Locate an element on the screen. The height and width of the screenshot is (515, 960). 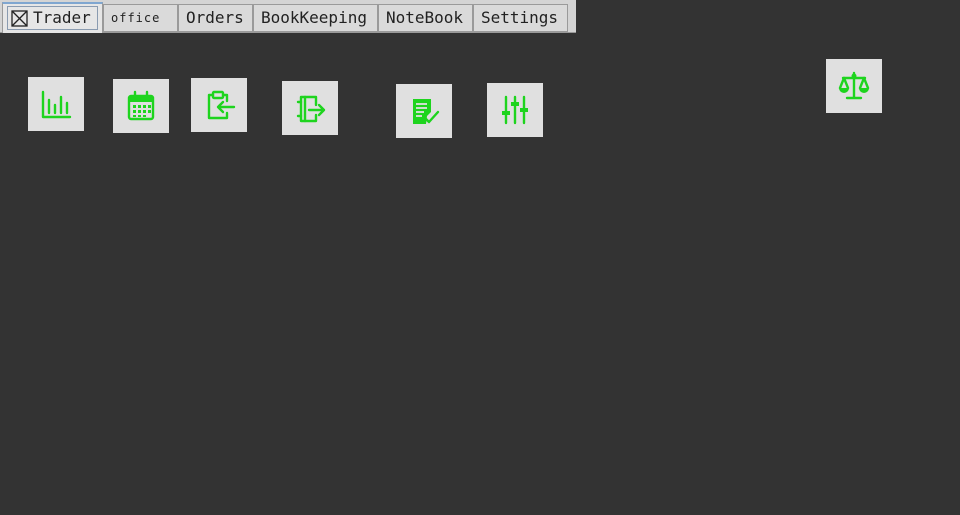
balance-scale-icon is located at coordinates (854, 85).